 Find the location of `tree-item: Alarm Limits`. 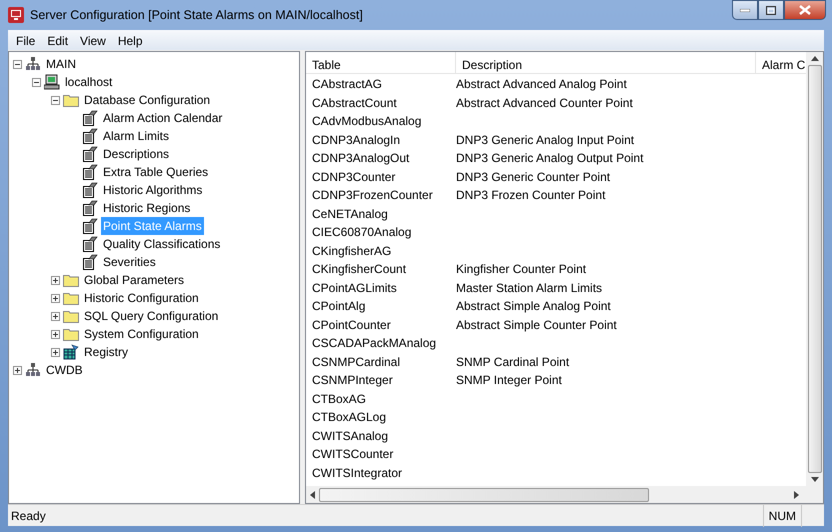

tree-item: Alarm Limits is located at coordinates (136, 136).